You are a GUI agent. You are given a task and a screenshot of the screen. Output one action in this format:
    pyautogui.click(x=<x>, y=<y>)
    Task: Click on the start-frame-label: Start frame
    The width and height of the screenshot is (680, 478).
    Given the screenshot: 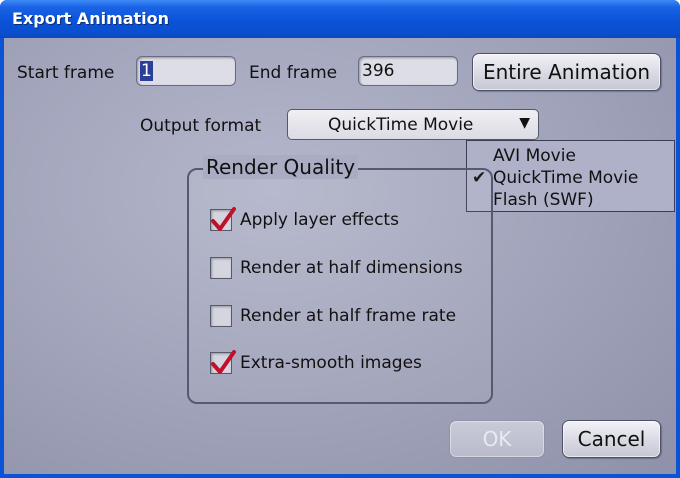 What is the action you would take?
    pyautogui.click(x=66, y=73)
    